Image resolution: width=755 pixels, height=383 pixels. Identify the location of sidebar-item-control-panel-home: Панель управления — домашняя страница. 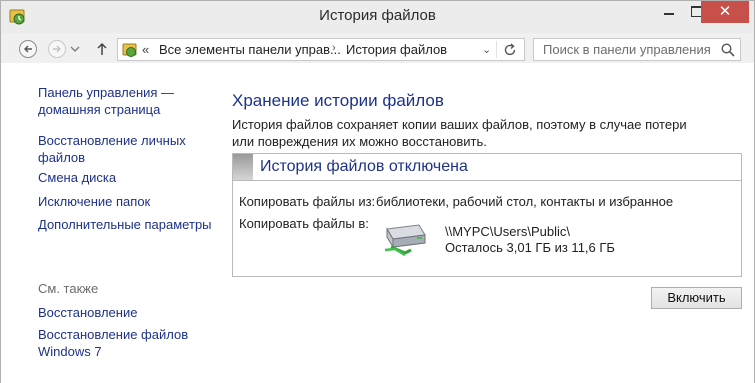
(106, 101).